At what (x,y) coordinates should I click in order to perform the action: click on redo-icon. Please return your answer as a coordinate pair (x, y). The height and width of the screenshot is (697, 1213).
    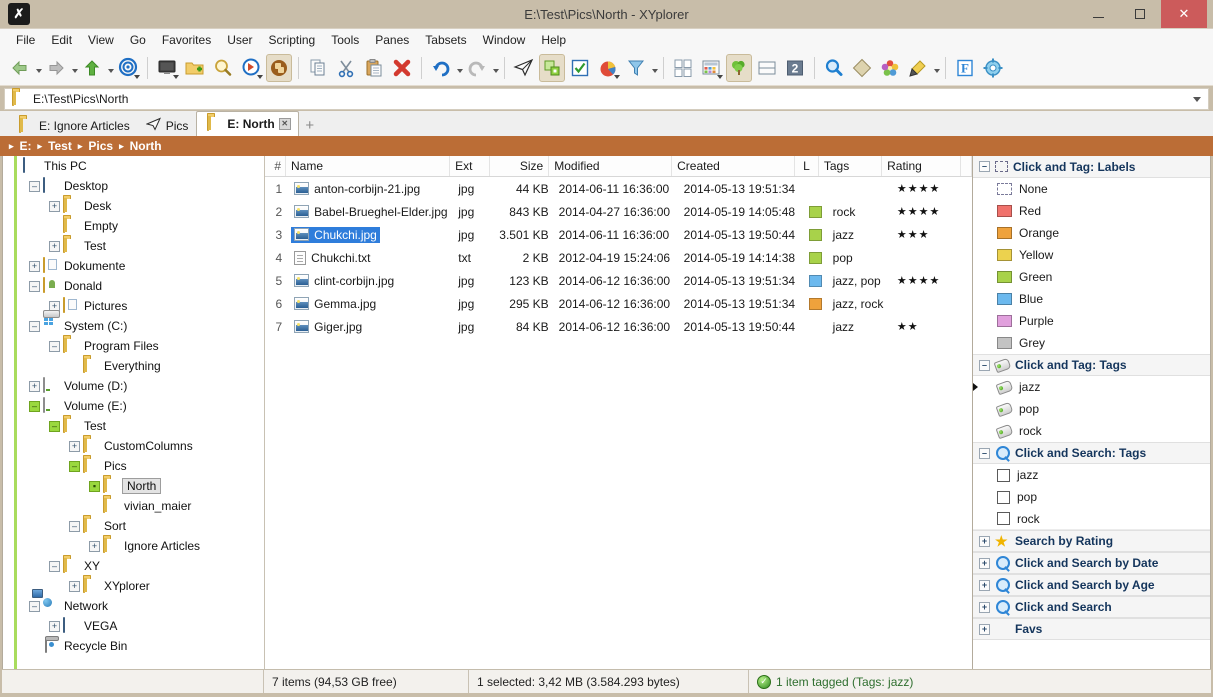
    Looking at the image, I should click on (477, 68).